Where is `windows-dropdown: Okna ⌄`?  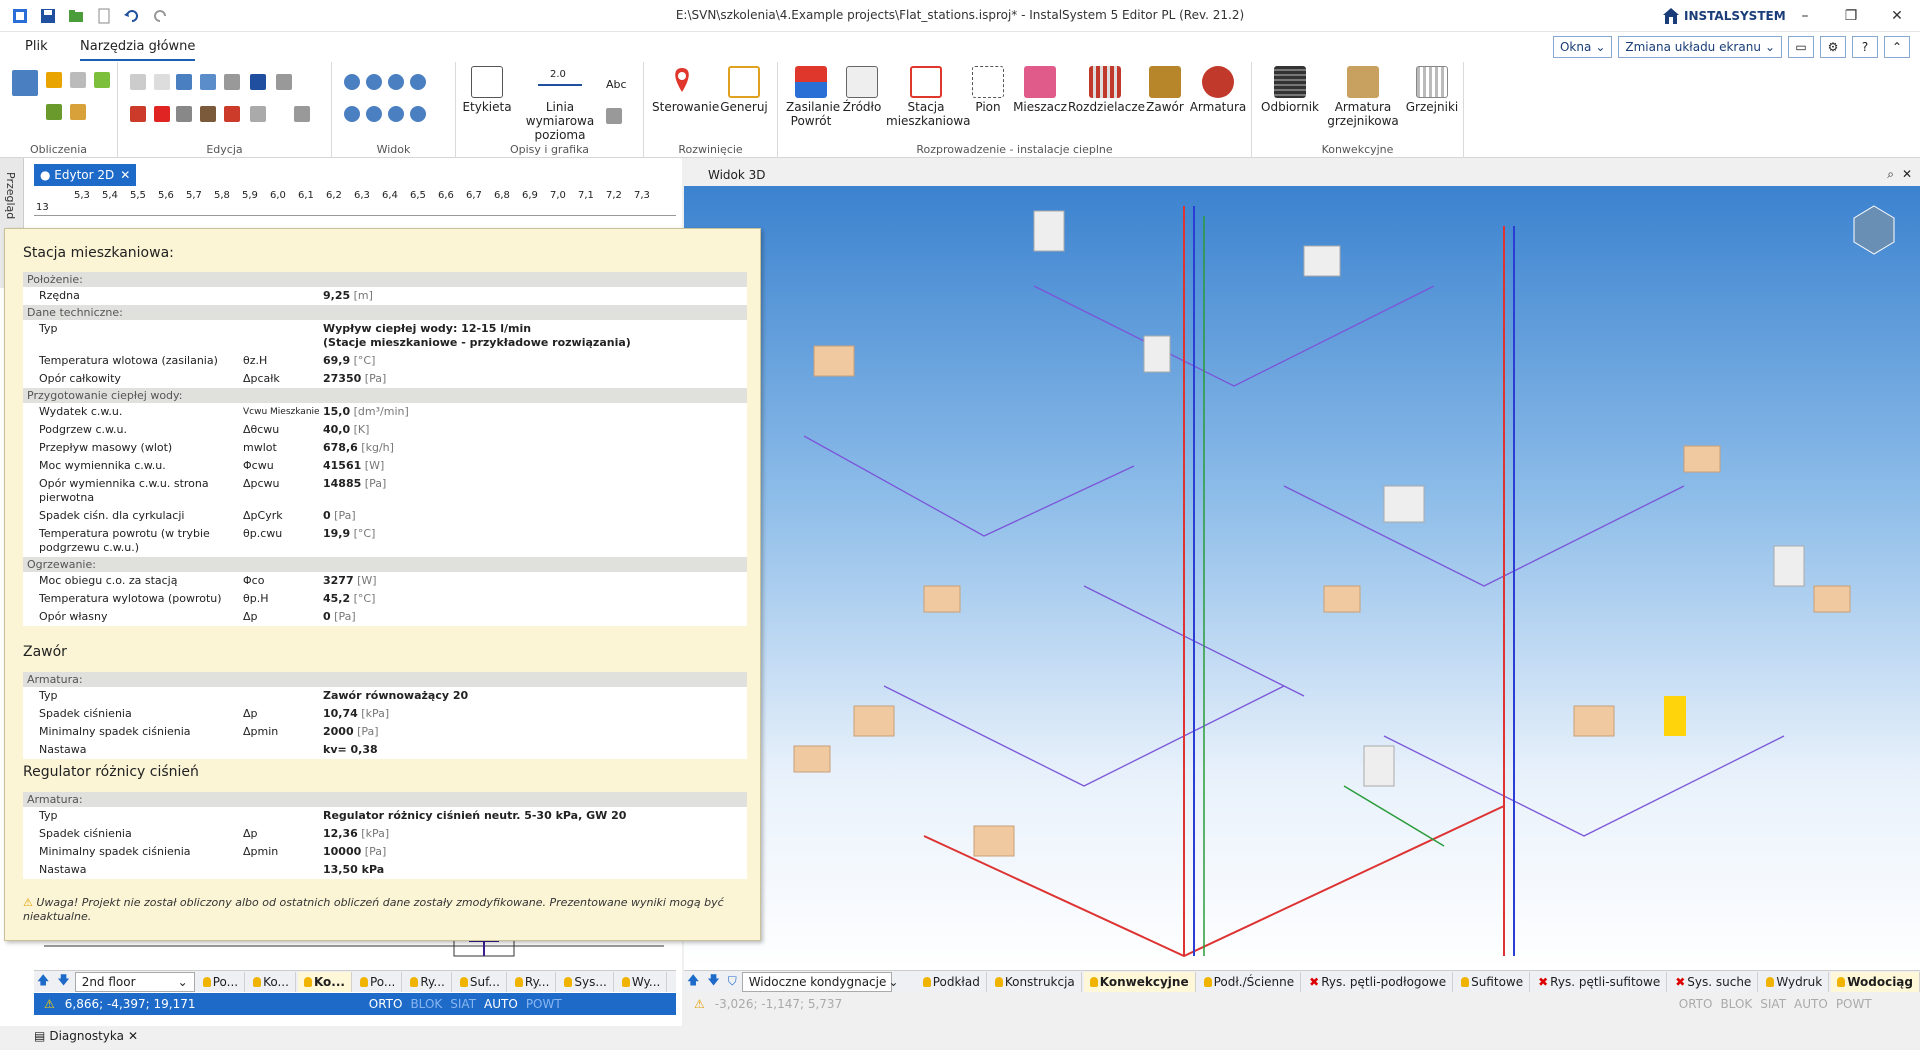
windows-dropdown: Okna ⌄ is located at coordinates (1582, 47).